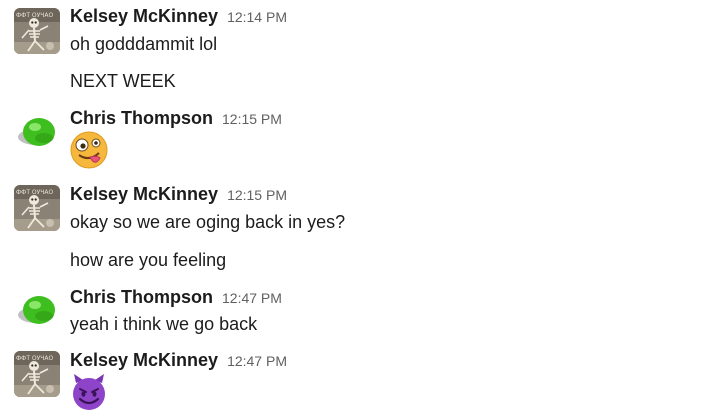 This screenshot has width=709, height=420. I want to click on message-header: Kelsey McKinney 12:14 PM, so click(178, 16).